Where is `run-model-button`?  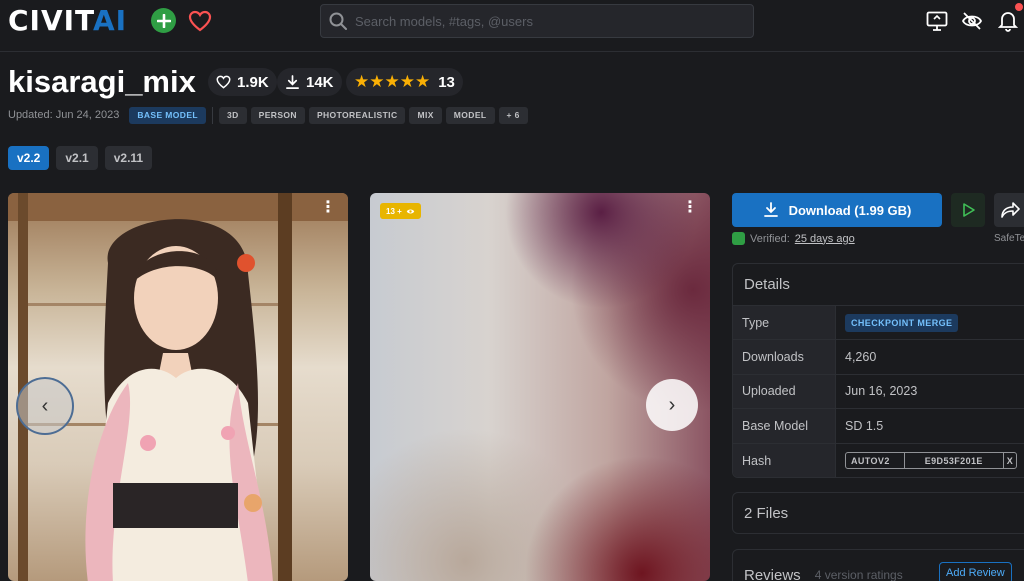 run-model-button is located at coordinates (968, 210).